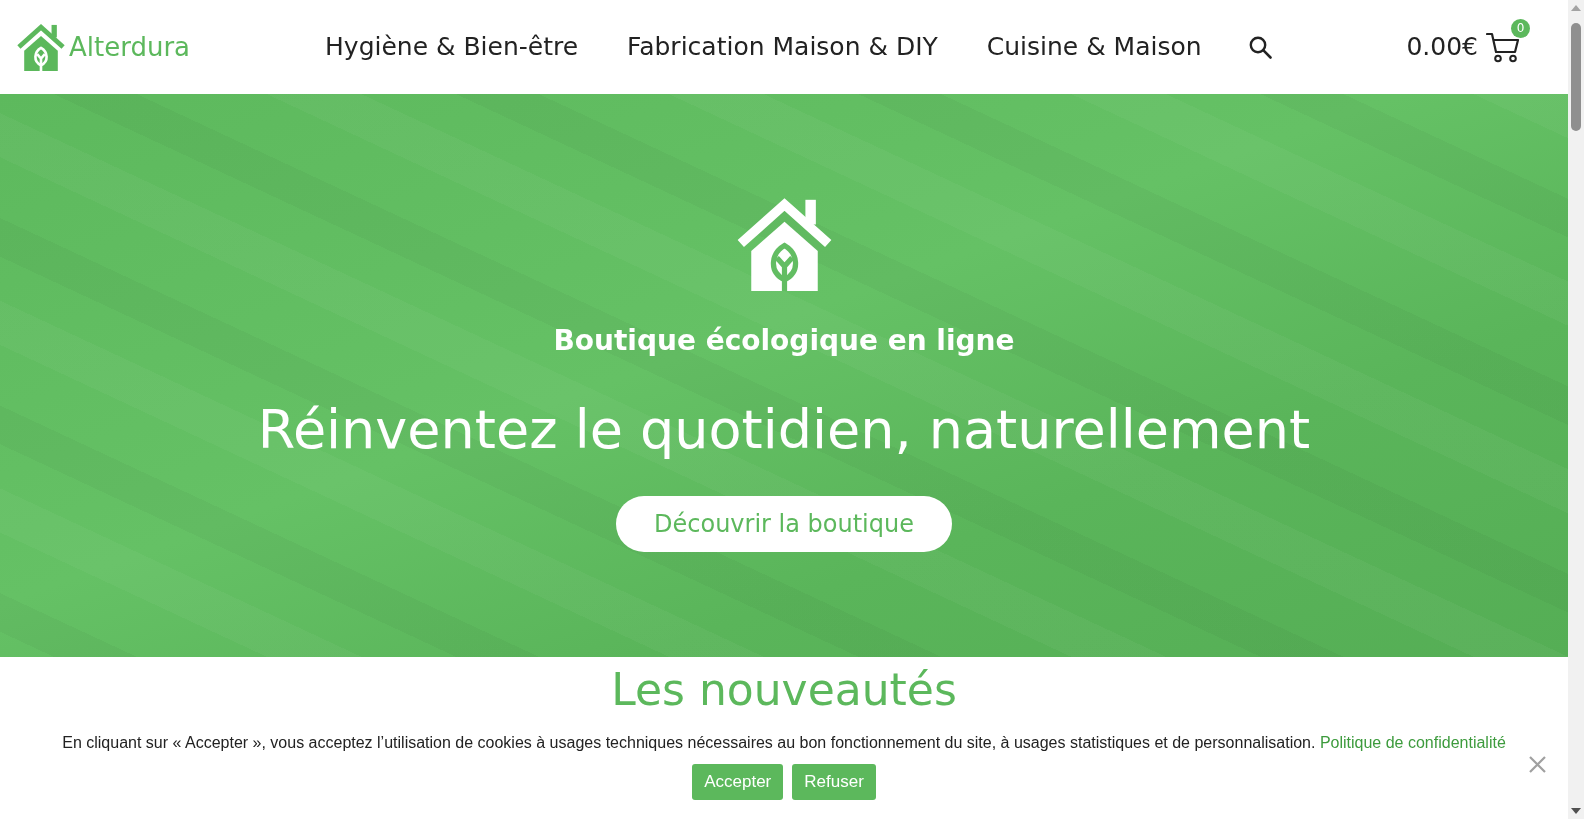  I want to click on search-button, so click(1259, 47).